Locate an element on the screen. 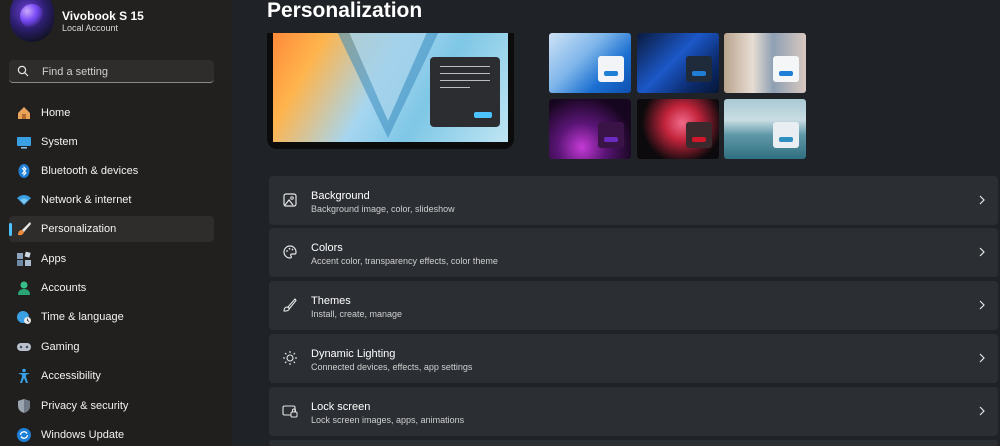 The height and width of the screenshot is (446, 1000). sidebar-item-accounts: Accounts is located at coordinates (111, 288).